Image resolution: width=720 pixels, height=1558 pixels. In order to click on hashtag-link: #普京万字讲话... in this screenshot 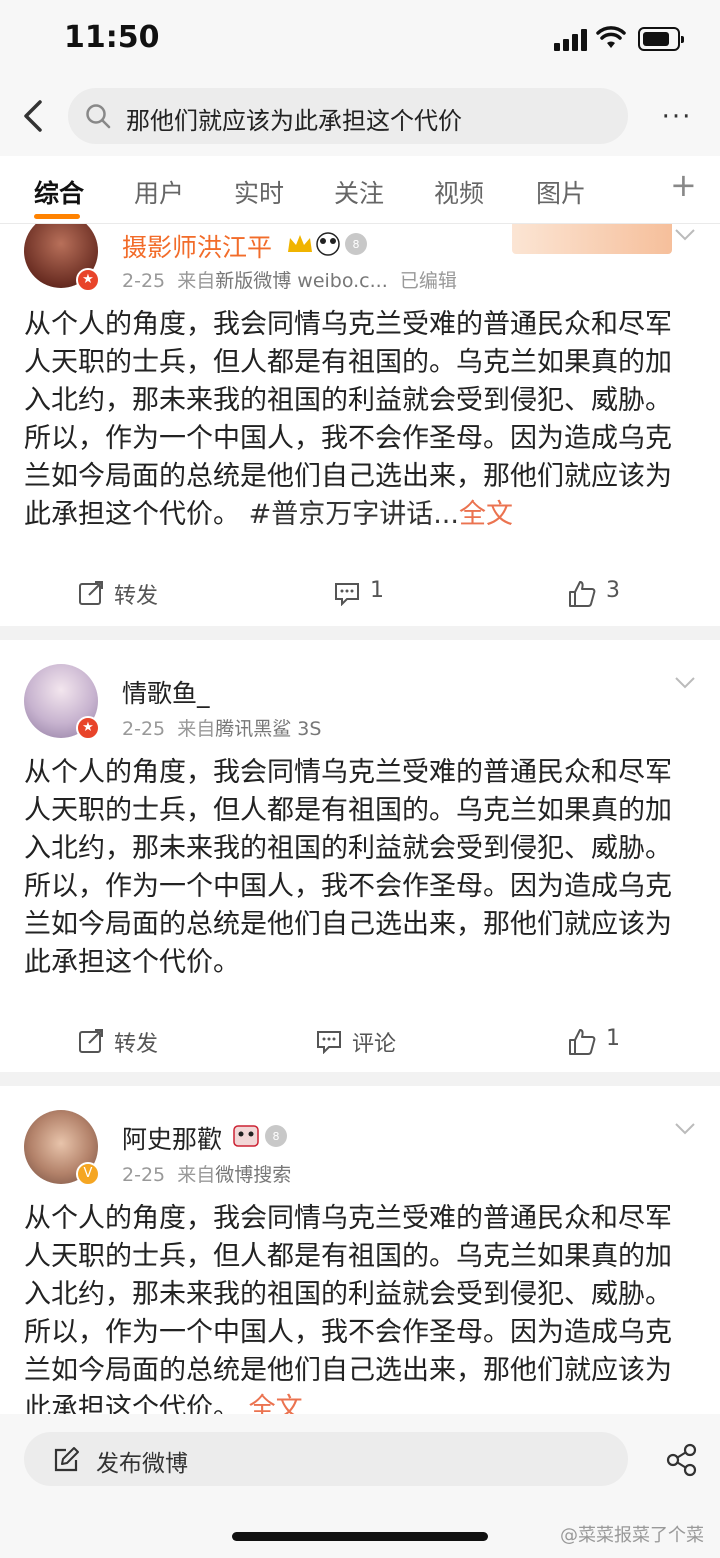, I will do `click(354, 514)`.